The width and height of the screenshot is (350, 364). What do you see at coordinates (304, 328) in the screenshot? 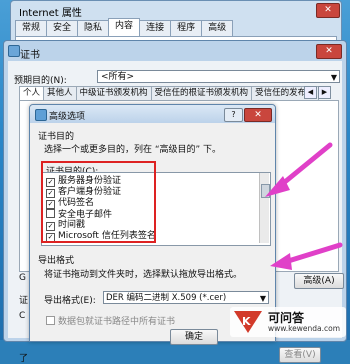
I see `watermark-url: www.kewenda.com` at bounding box center [304, 328].